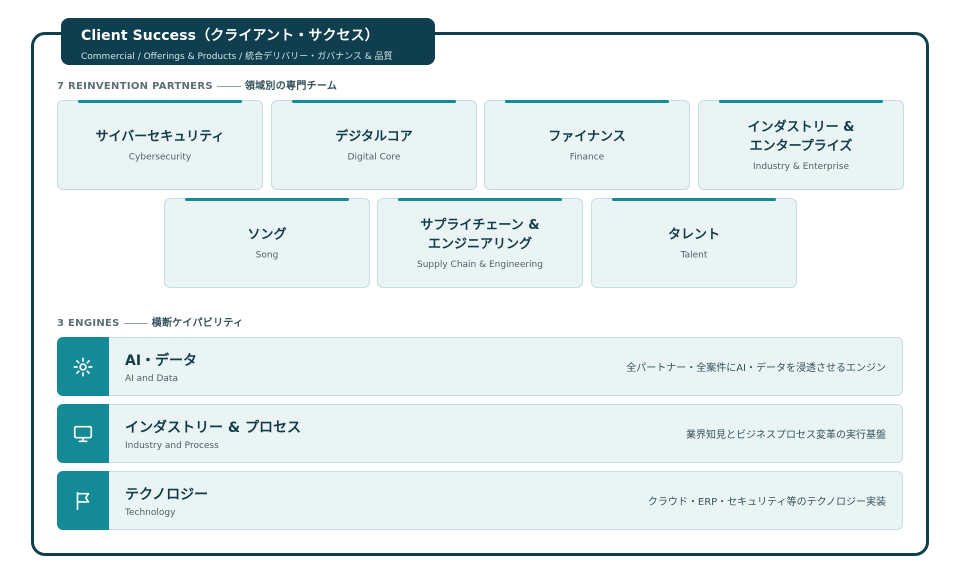 The height and width of the screenshot is (582, 960). Describe the element at coordinates (161, 361) in the screenshot. I see `engine-name-jp: AI・データ` at that location.